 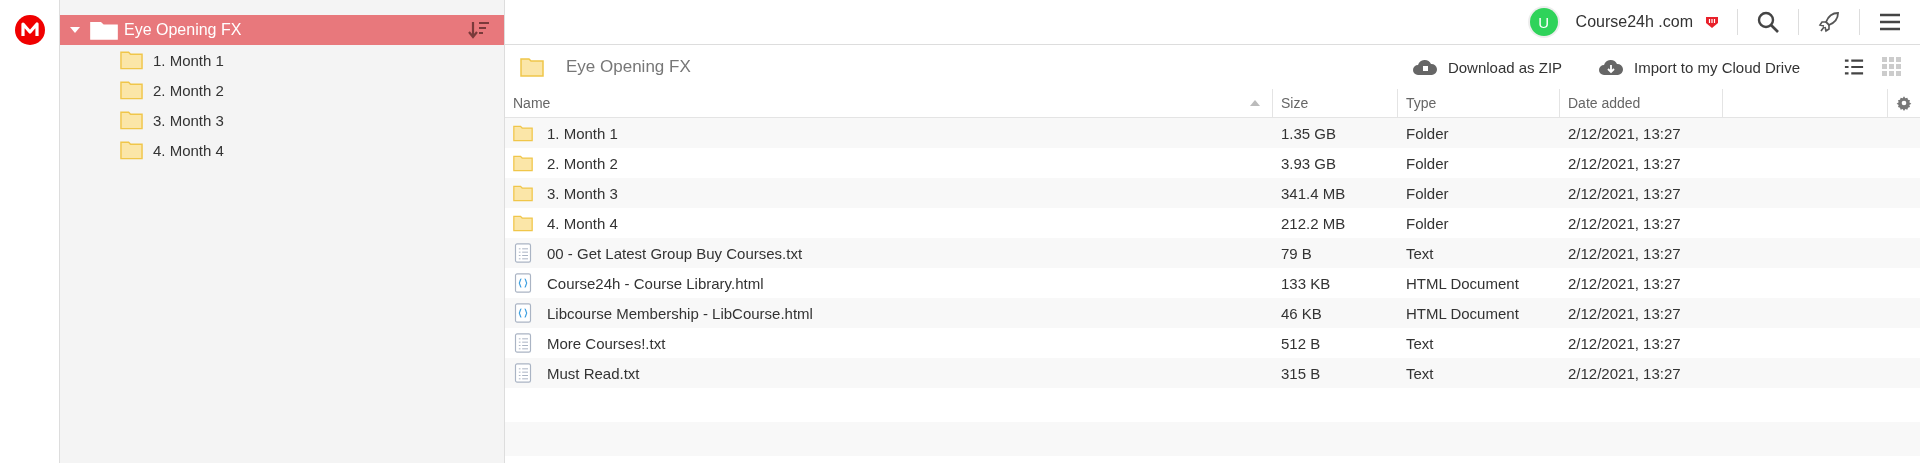 What do you see at coordinates (282, 90) in the screenshot?
I see `tree-item: 2. Month 2` at bounding box center [282, 90].